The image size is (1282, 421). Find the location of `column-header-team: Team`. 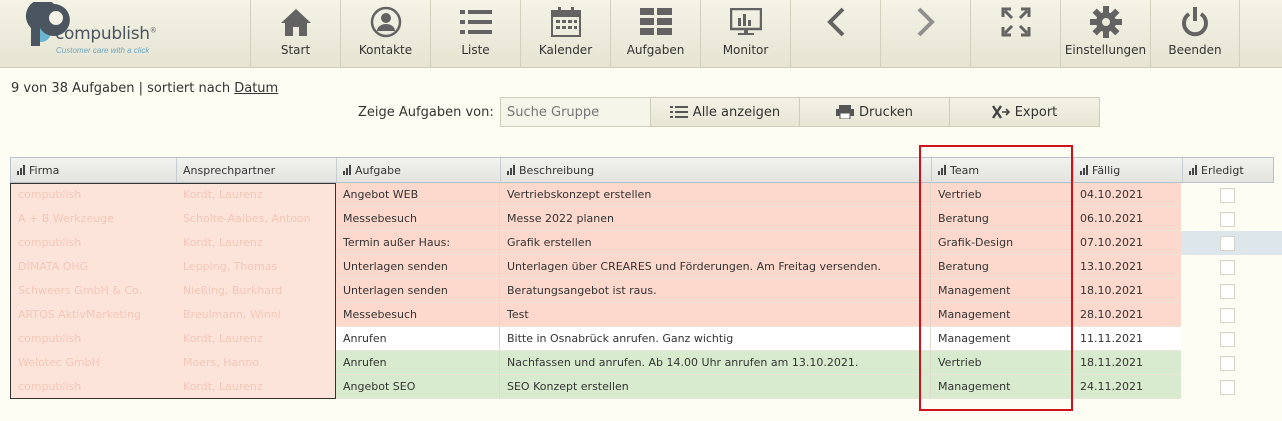

column-header-team: Team is located at coordinates (1002, 170).